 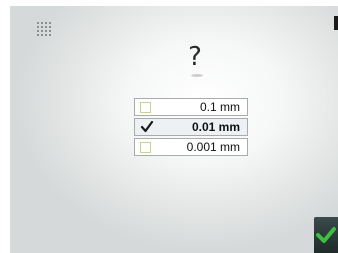 I want to click on option-0-001-mm: 0.001 mm, so click(x=191, y=147).